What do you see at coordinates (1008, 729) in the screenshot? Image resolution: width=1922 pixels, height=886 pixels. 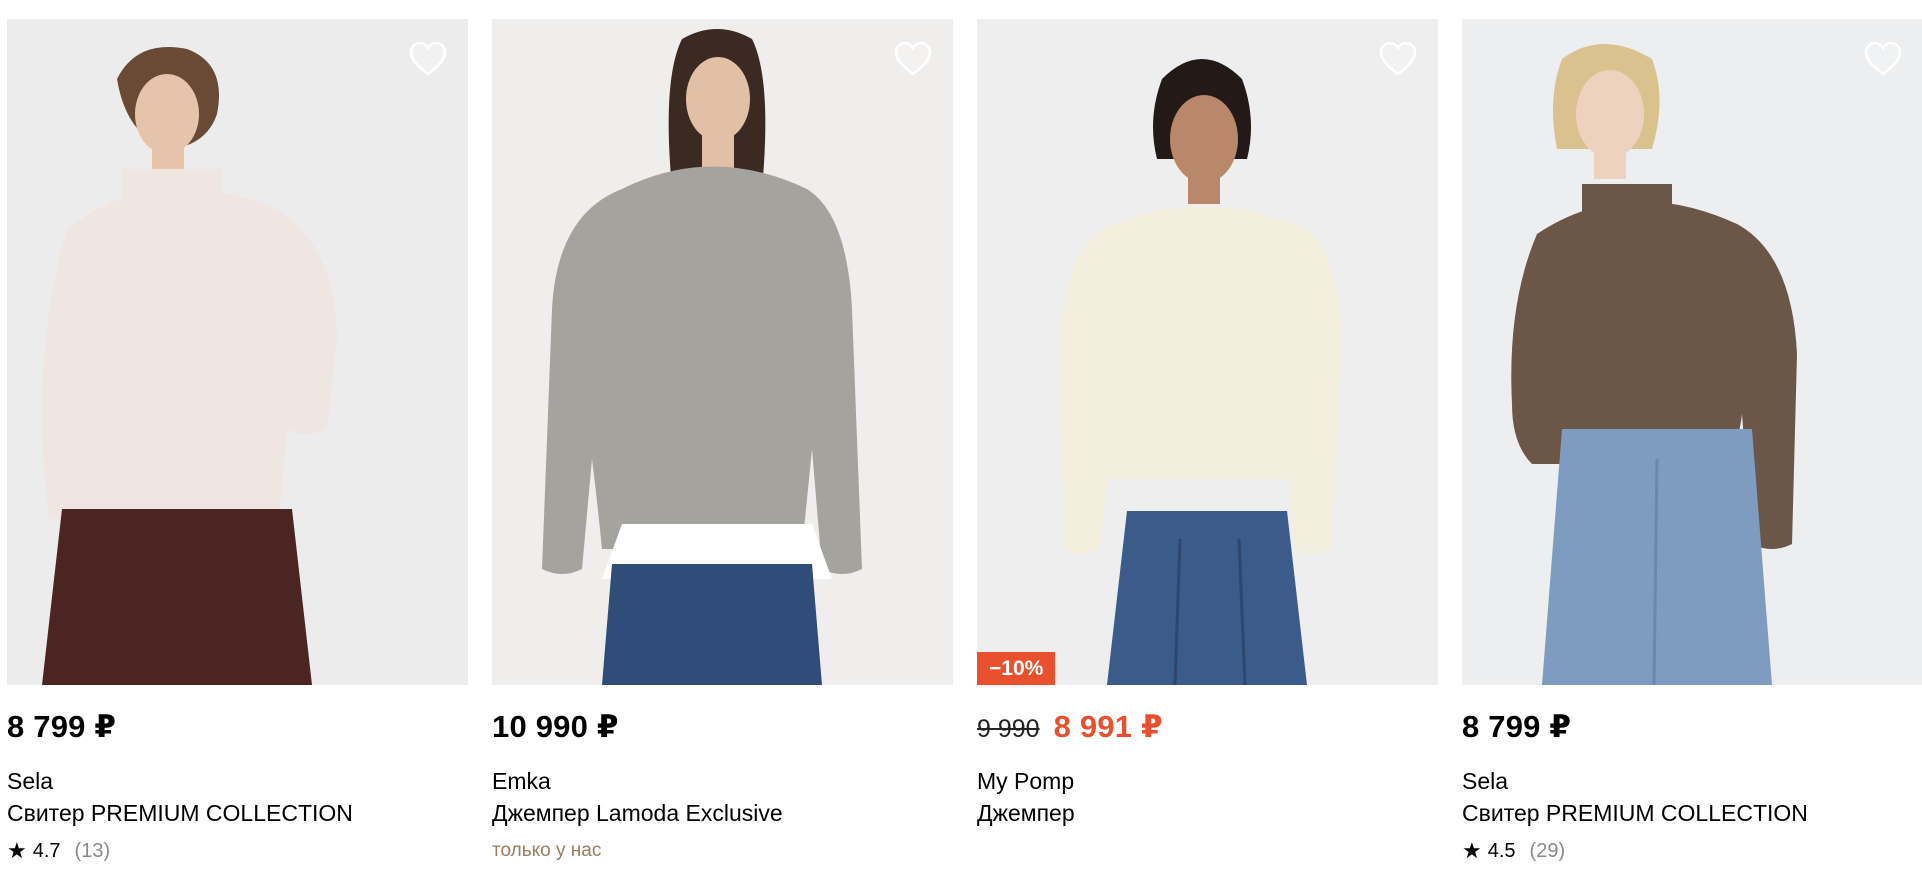 I see `old-price: 9 990` at bounding box center [1008, 729].